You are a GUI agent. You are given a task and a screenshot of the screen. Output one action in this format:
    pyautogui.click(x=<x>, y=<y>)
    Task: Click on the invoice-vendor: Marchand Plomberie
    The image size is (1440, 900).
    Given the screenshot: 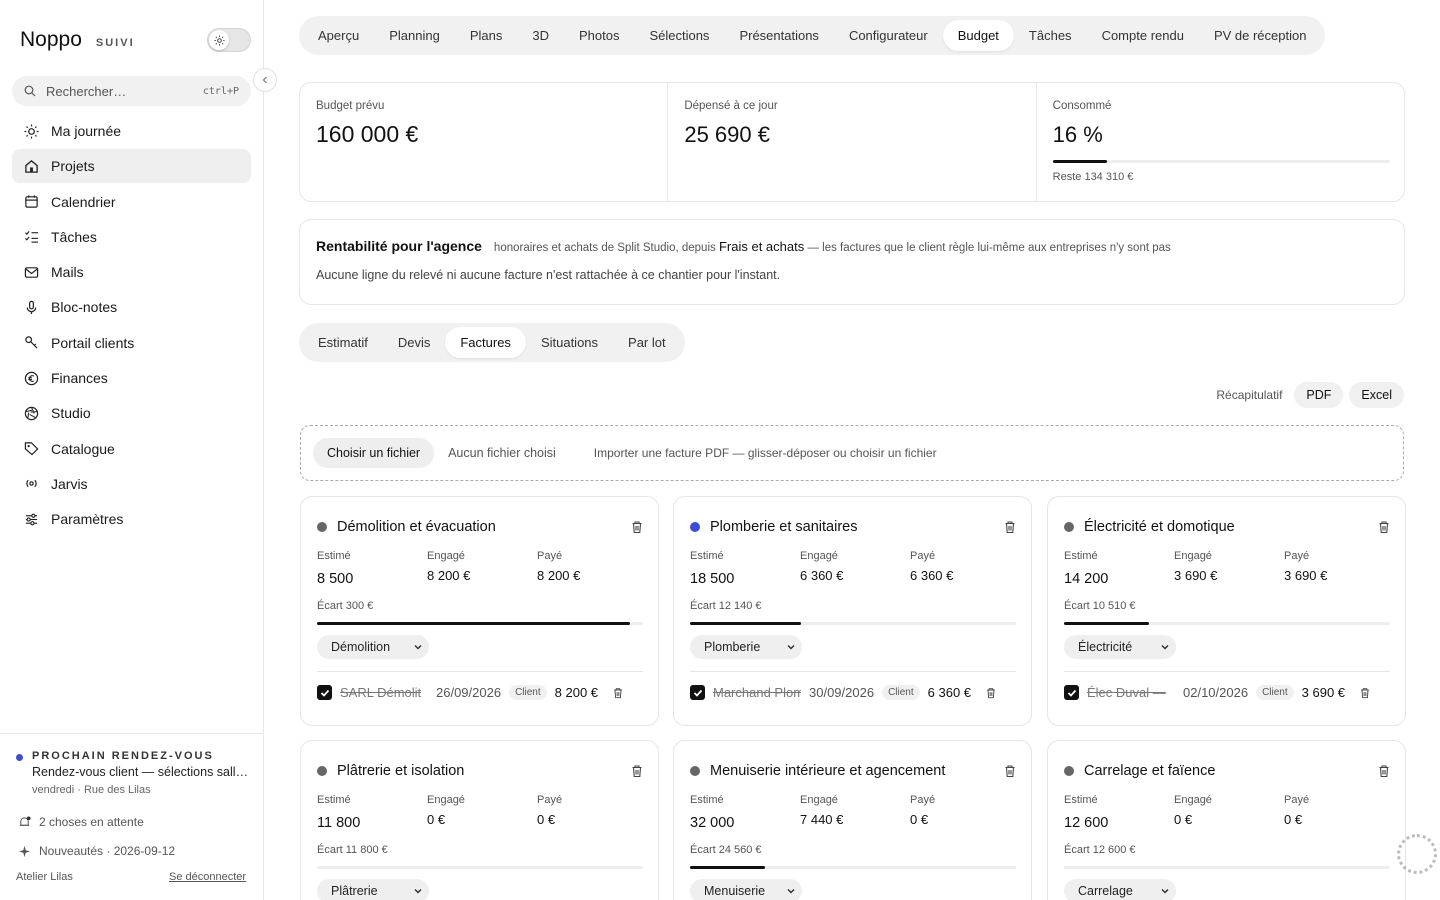 What is the action you would take?
    pyautogui.click(x=757, y=692)
    